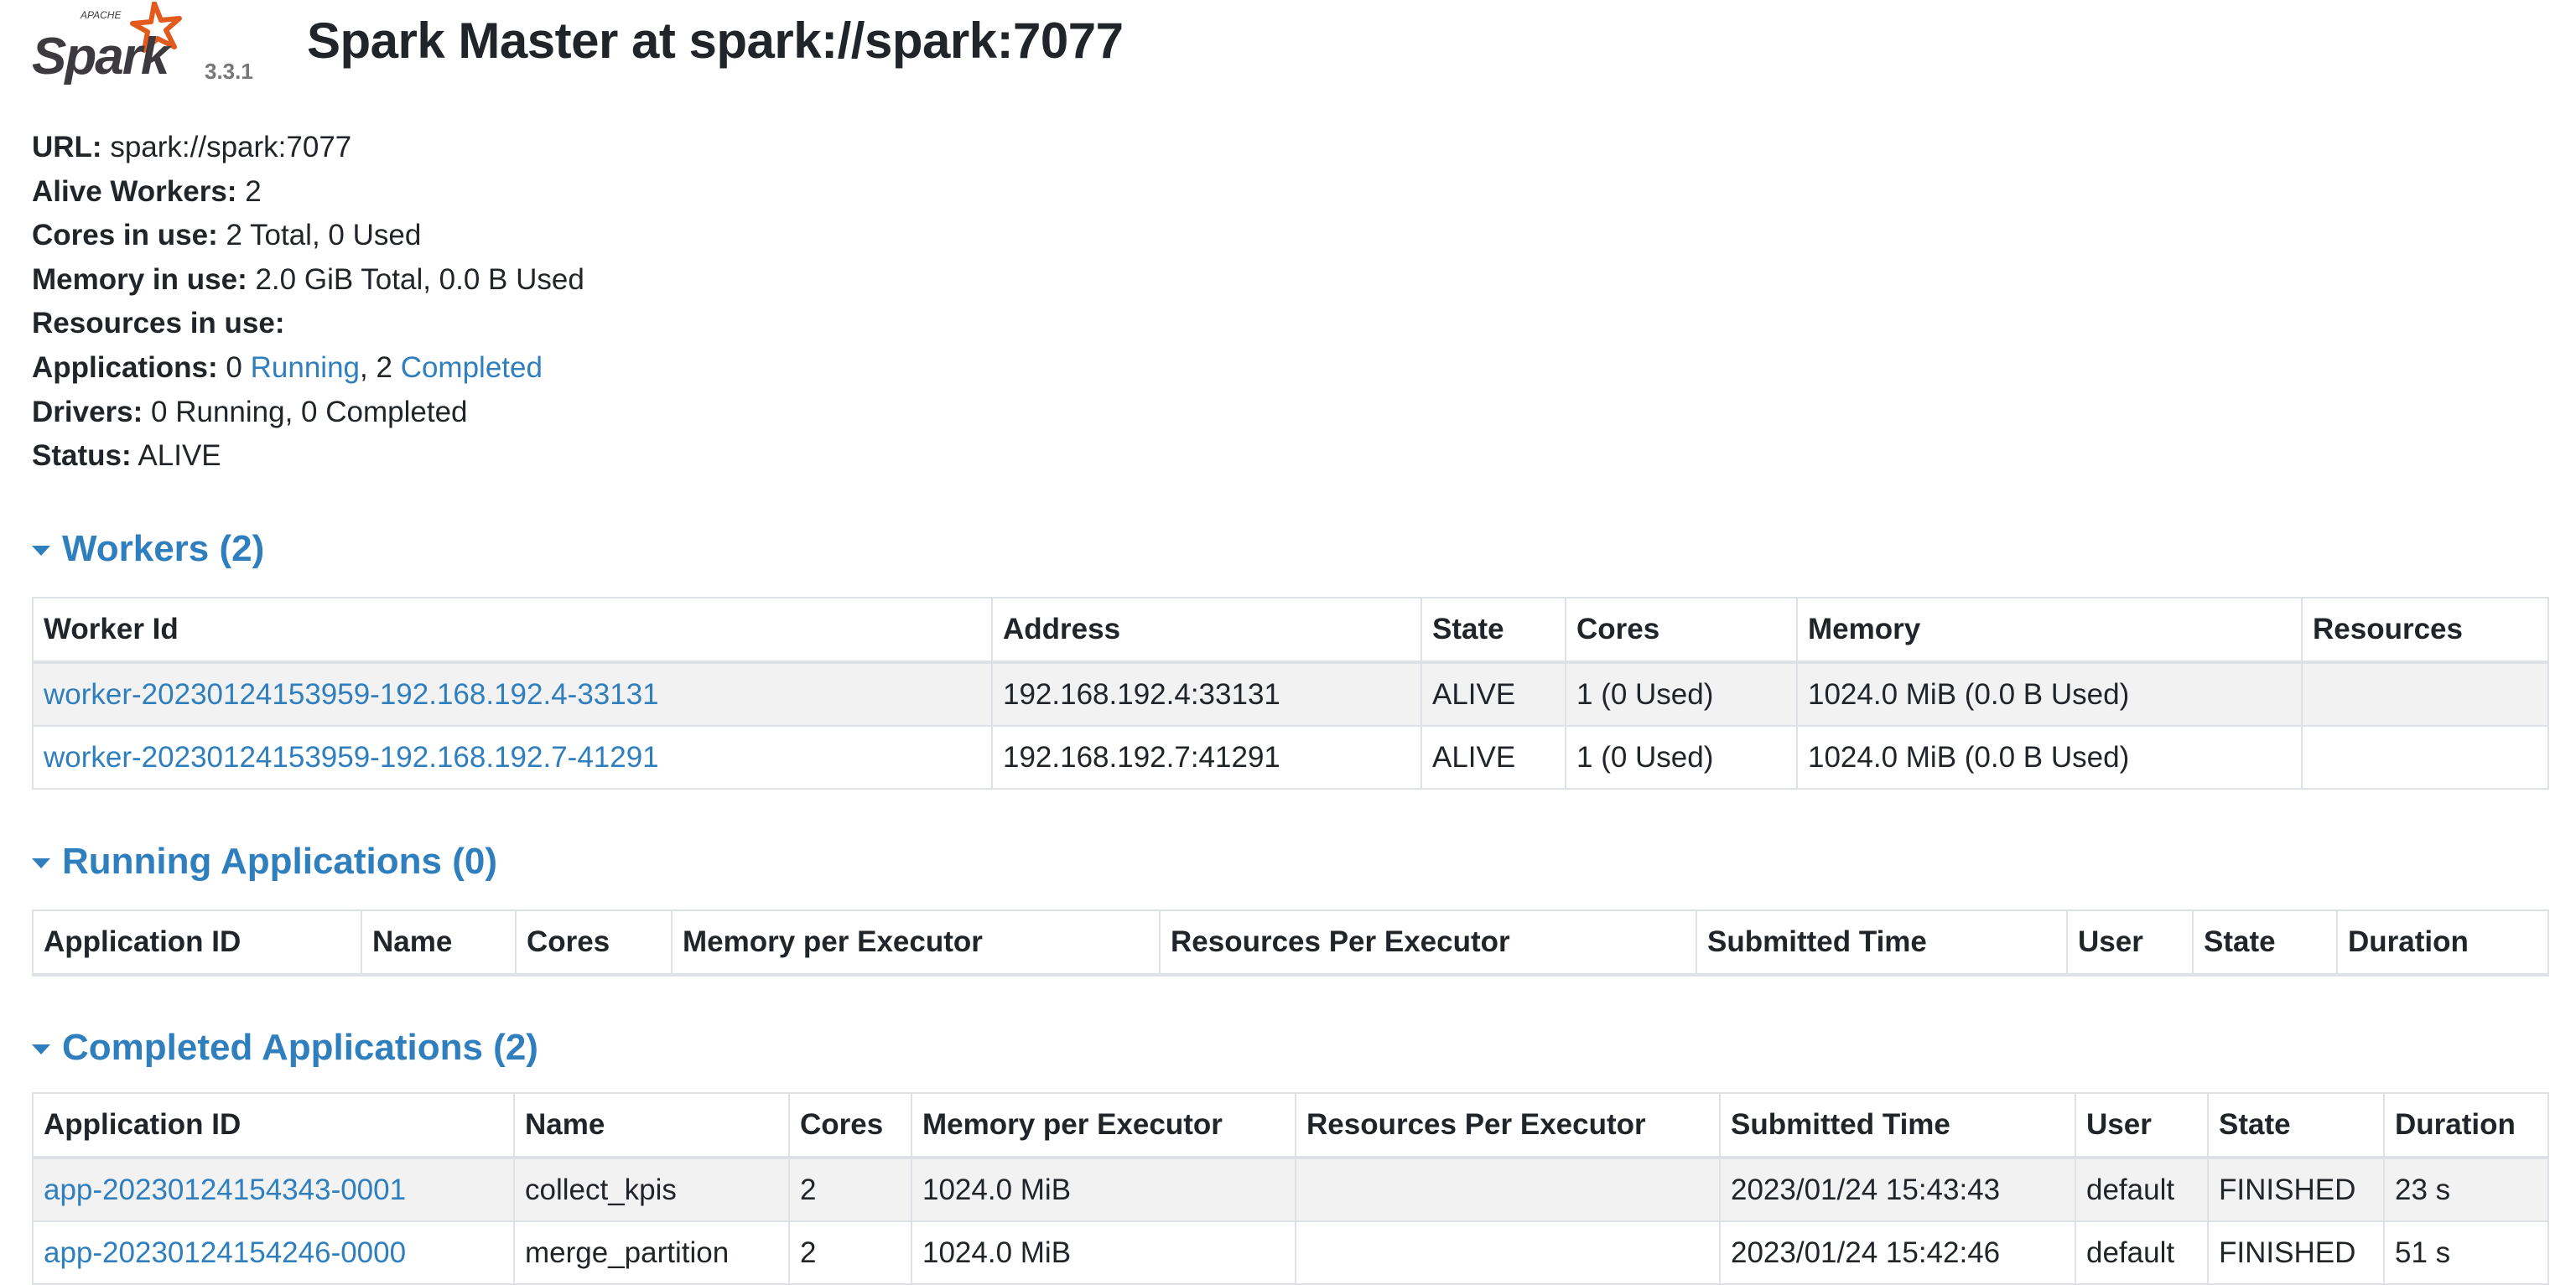  I want to click on app-user: default, so click(2142, 1252).